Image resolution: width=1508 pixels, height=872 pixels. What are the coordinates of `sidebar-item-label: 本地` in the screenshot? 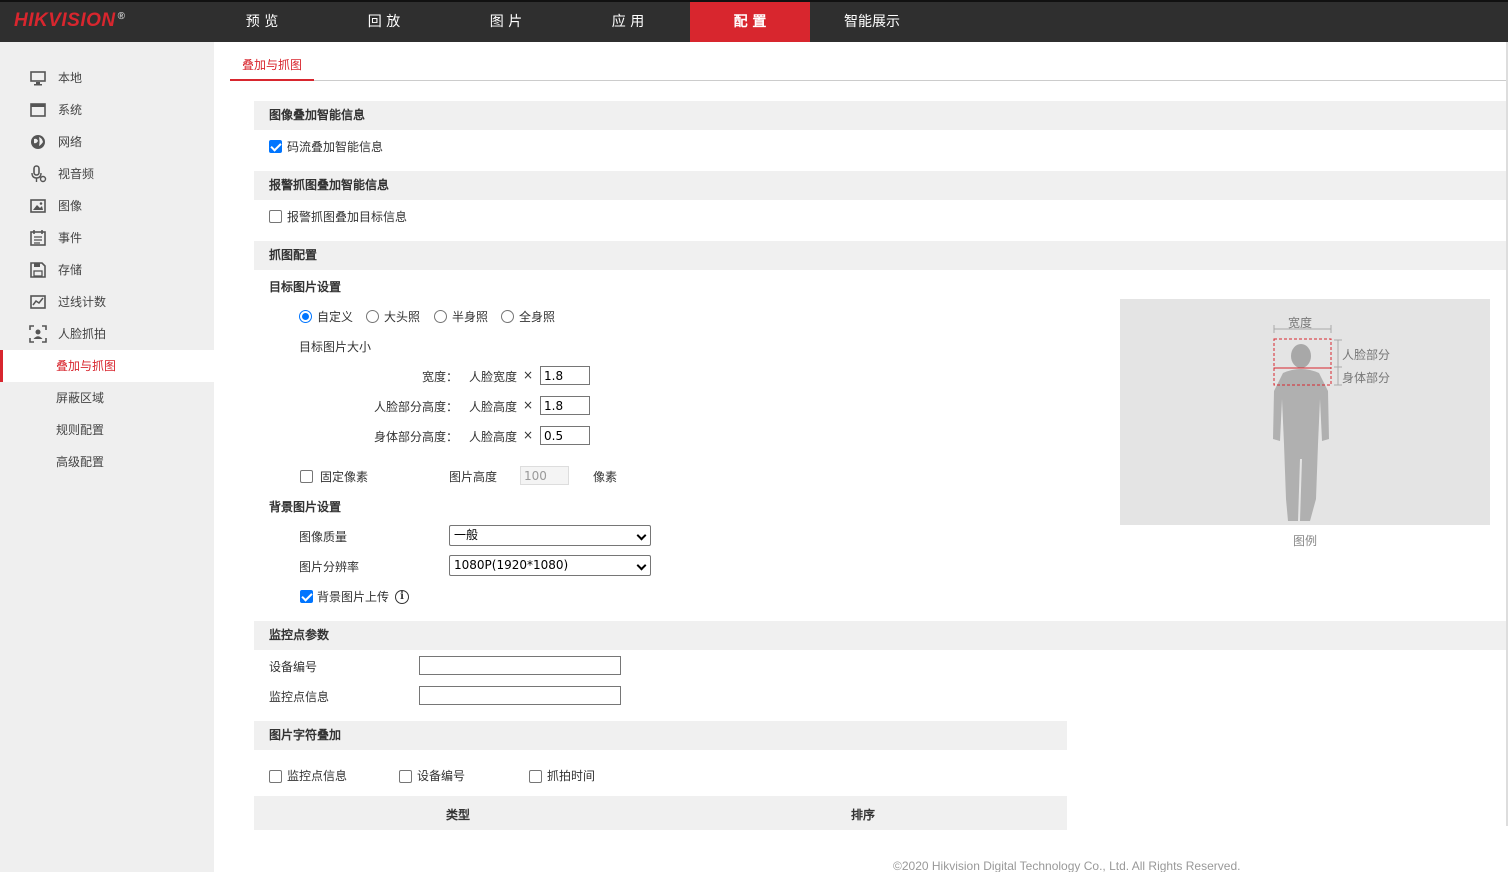 It's located at (70, 78).